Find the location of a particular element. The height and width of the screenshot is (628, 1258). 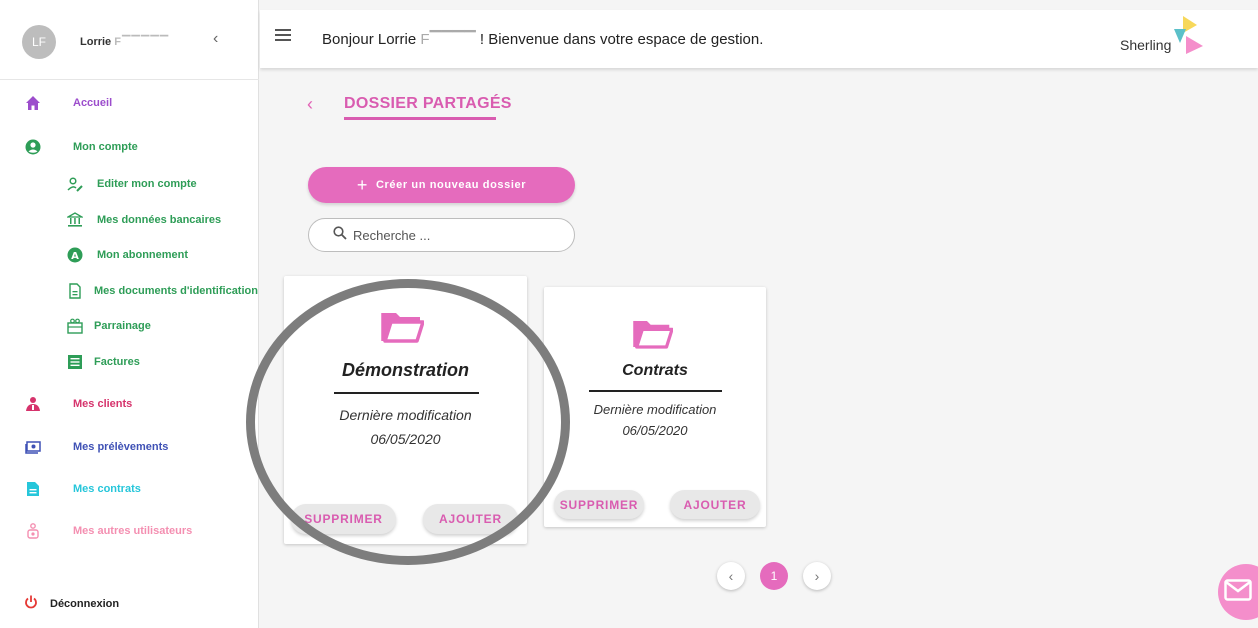

sidebar-item-editer-compte: Editer mon compte is located at coordinates (129, 184).